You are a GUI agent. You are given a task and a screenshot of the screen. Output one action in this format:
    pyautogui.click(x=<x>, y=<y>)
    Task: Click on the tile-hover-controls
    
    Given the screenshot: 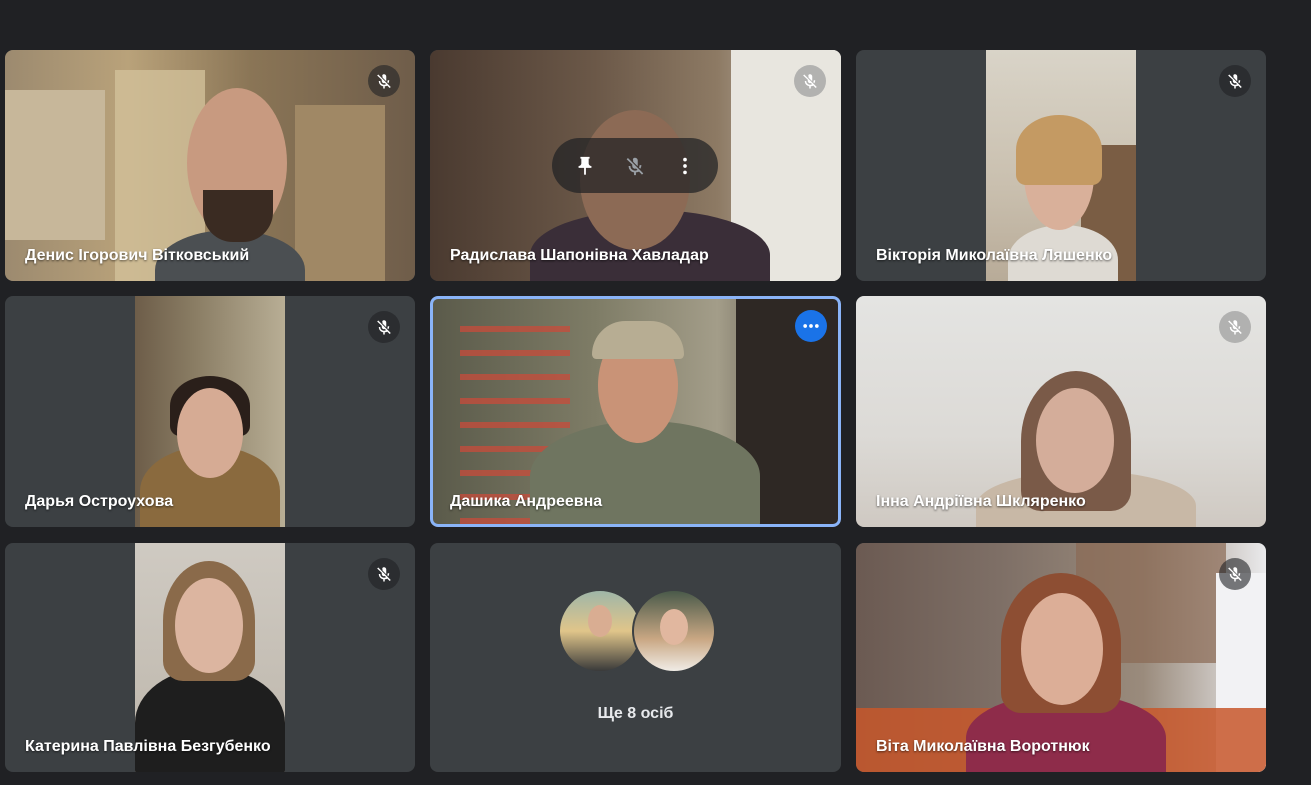 What is the action you would take?
    pyautogui.click(x=635, y=165)
    